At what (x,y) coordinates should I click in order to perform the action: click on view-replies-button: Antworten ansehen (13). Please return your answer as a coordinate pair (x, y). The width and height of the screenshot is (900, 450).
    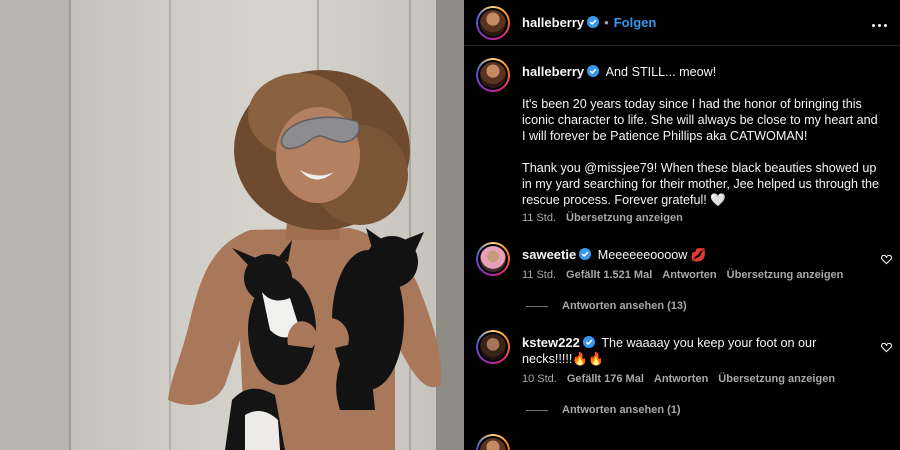
    Looking at the image, I should click on (606, 306).